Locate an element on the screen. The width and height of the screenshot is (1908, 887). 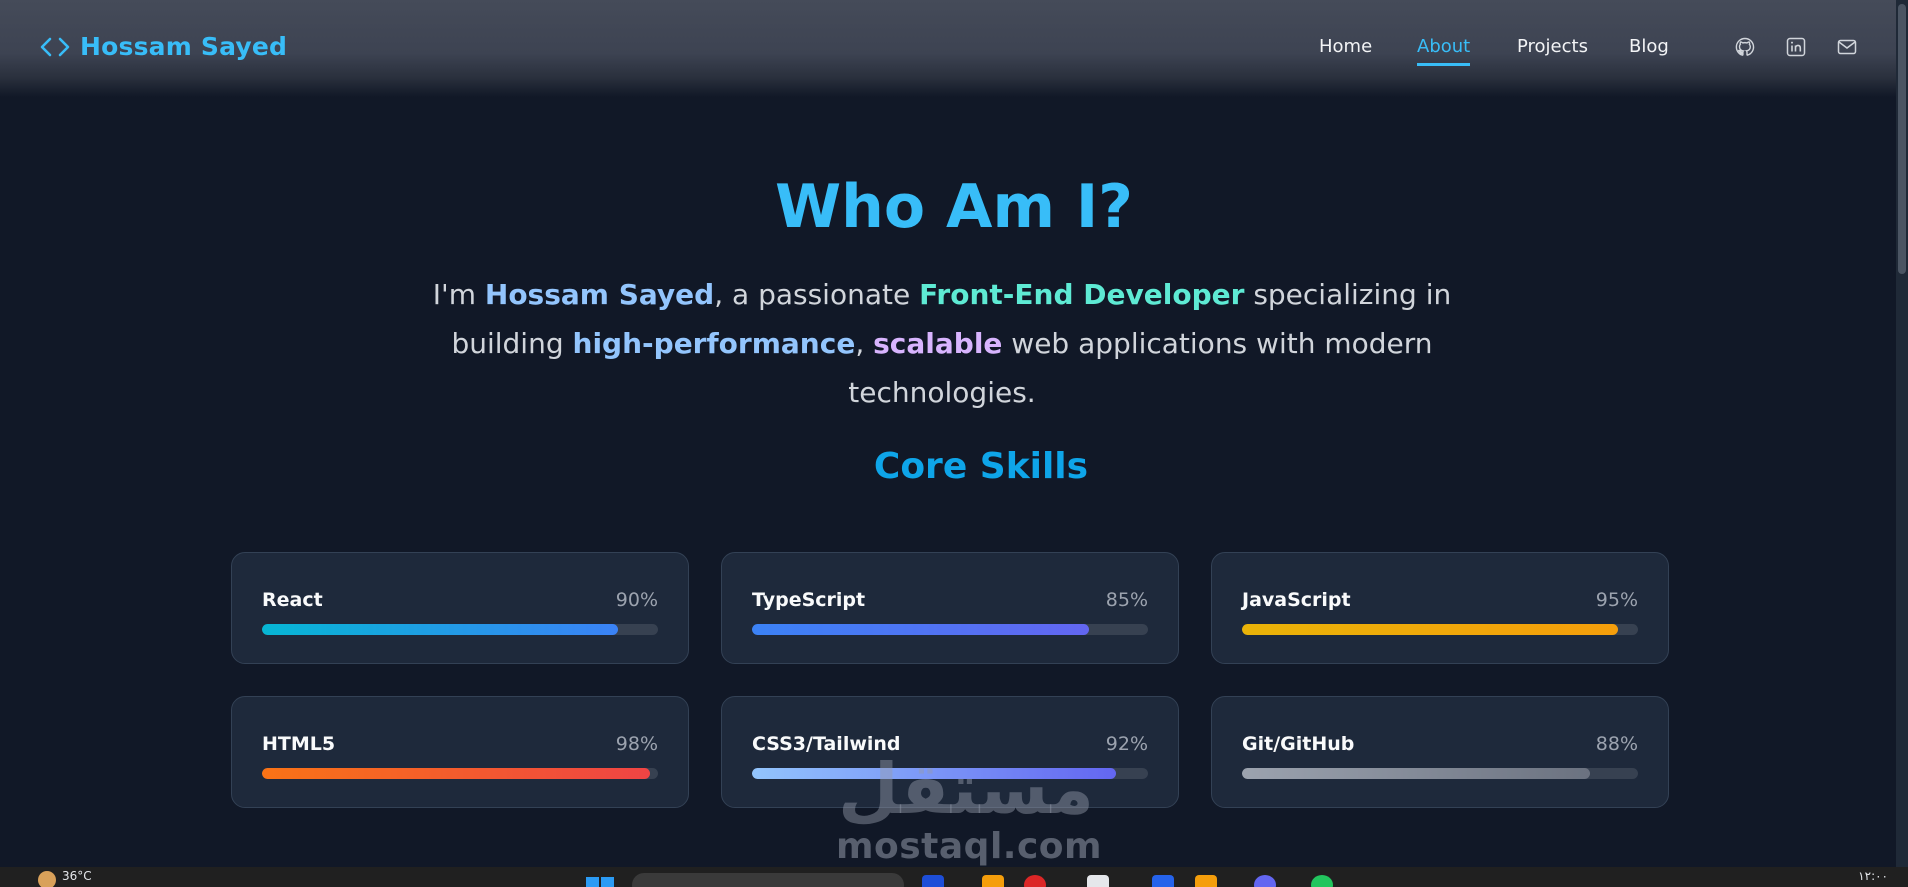
skill-name: JavaScript is located at coordinates (1296, 600).